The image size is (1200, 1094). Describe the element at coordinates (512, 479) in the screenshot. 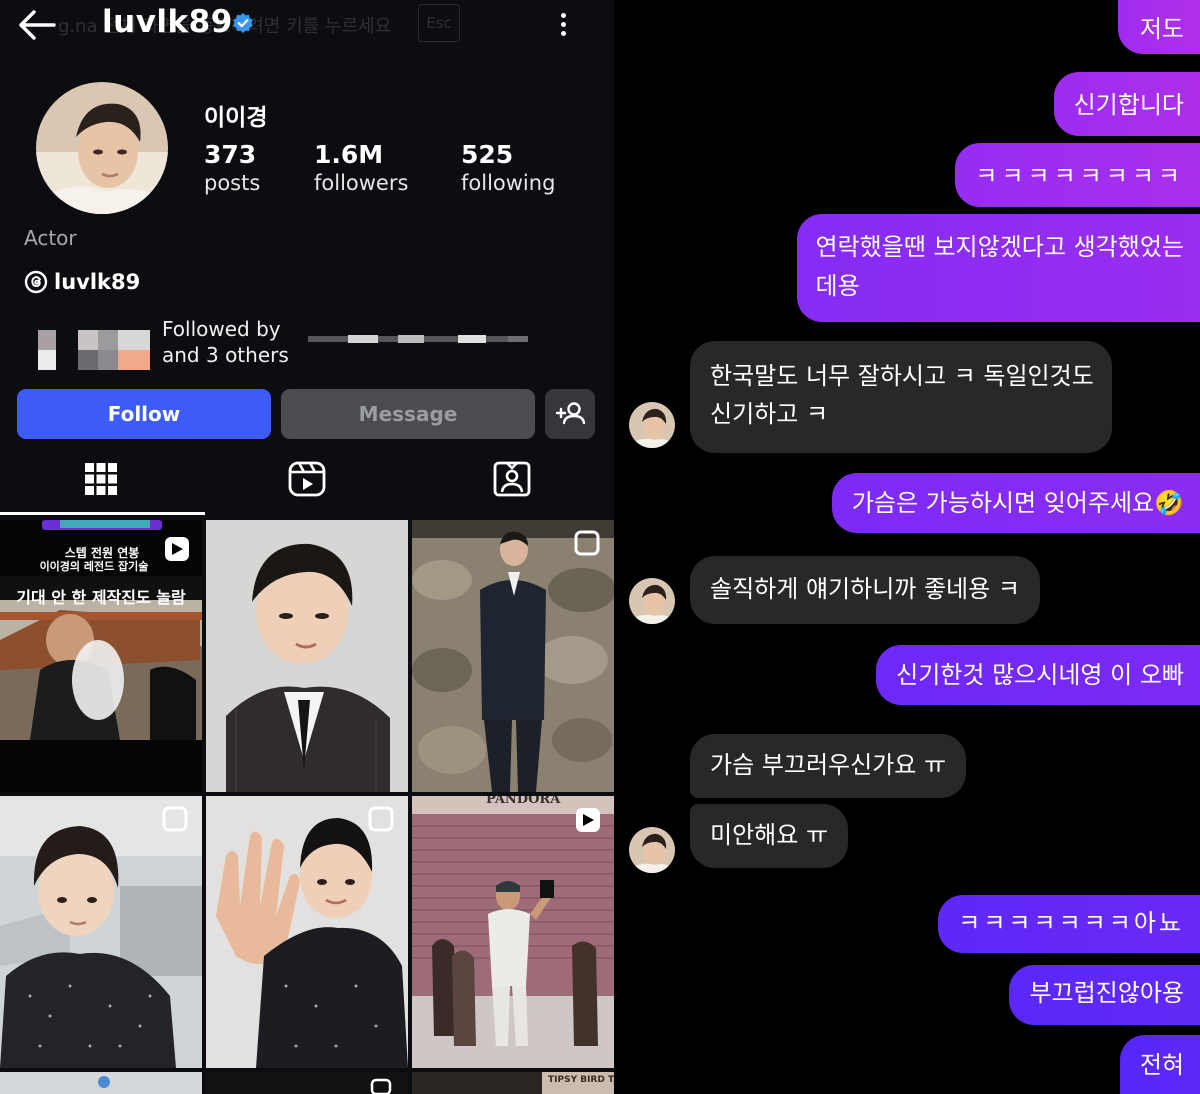

I see `tagged-icon` at that location.